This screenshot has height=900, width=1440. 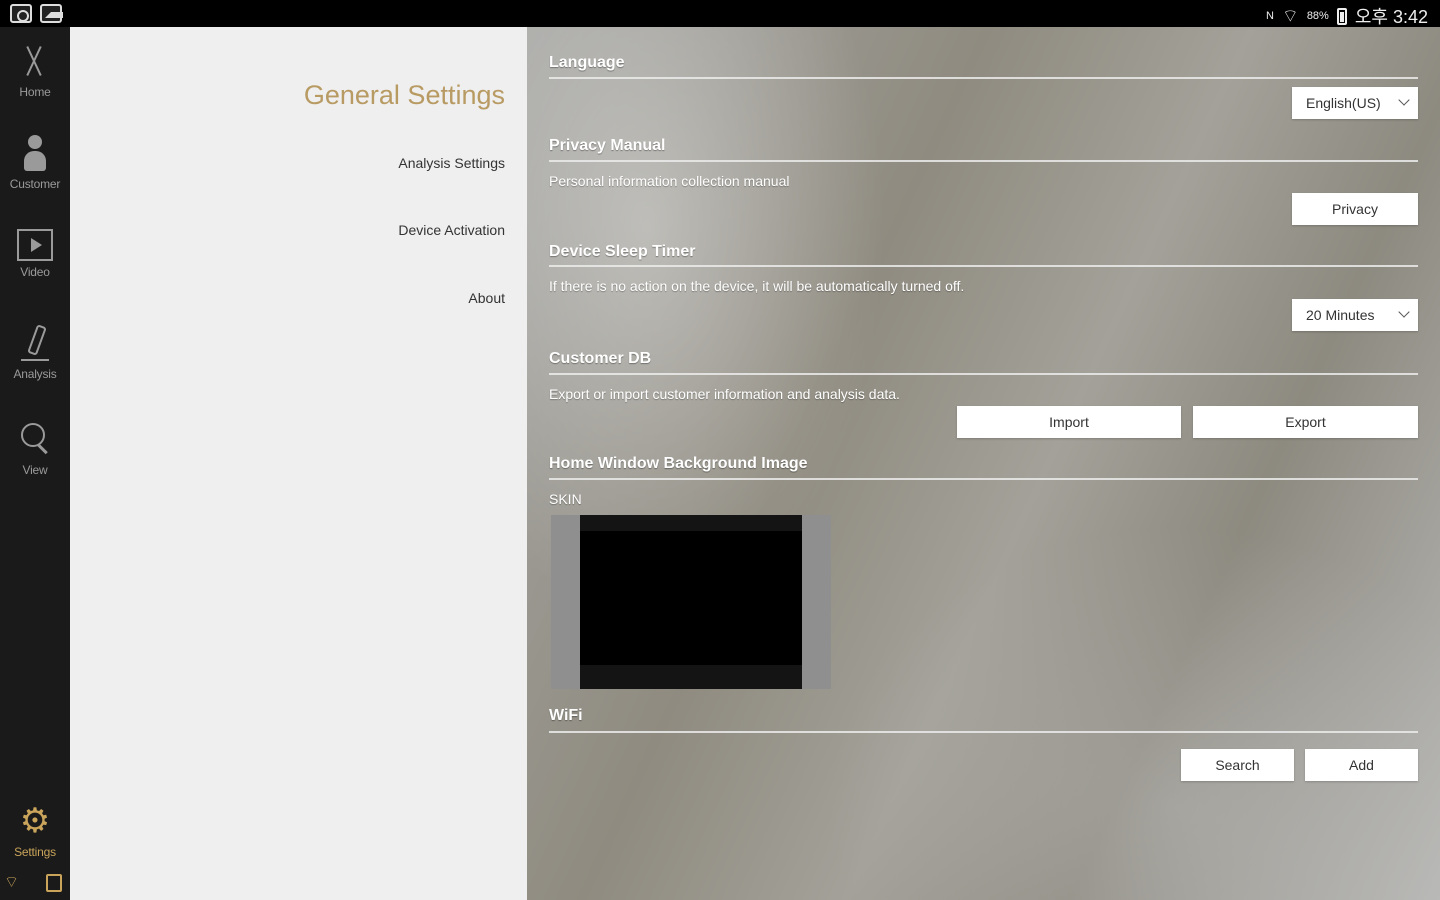 What do you see at coordinates (622, 251) in the screenshot?
I see `sleep-timer-title: Device Sleep Timer` at bounding box center [622, 251].